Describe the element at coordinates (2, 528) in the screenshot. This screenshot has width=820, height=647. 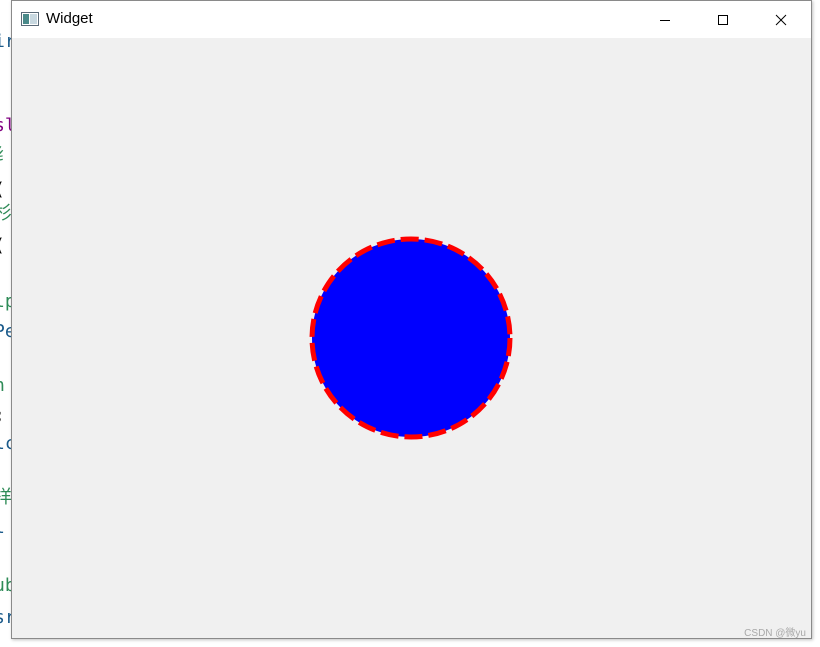
I see `code-fragment: l` at that location.